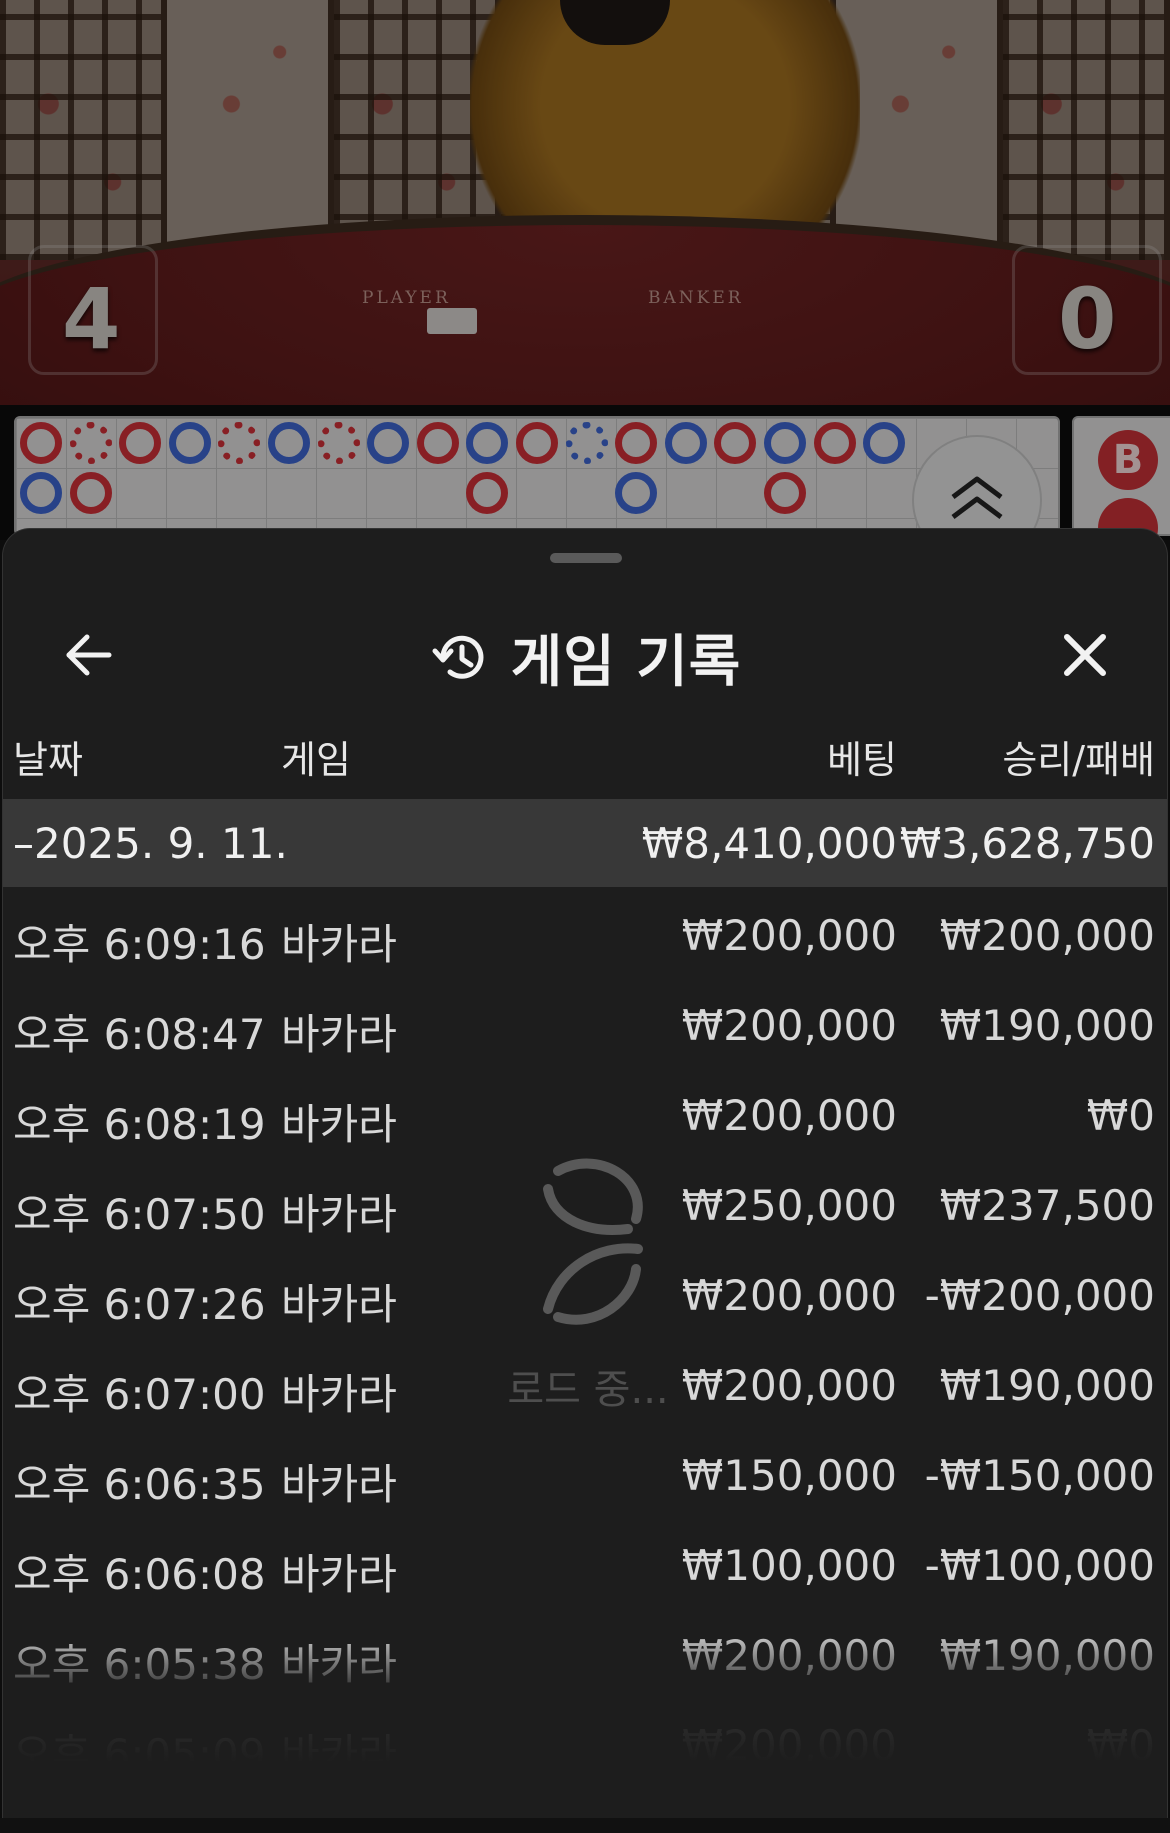 The height and width of the screenshot is (1833, 1170). I want to click on list-fade, so click(585, 1723).